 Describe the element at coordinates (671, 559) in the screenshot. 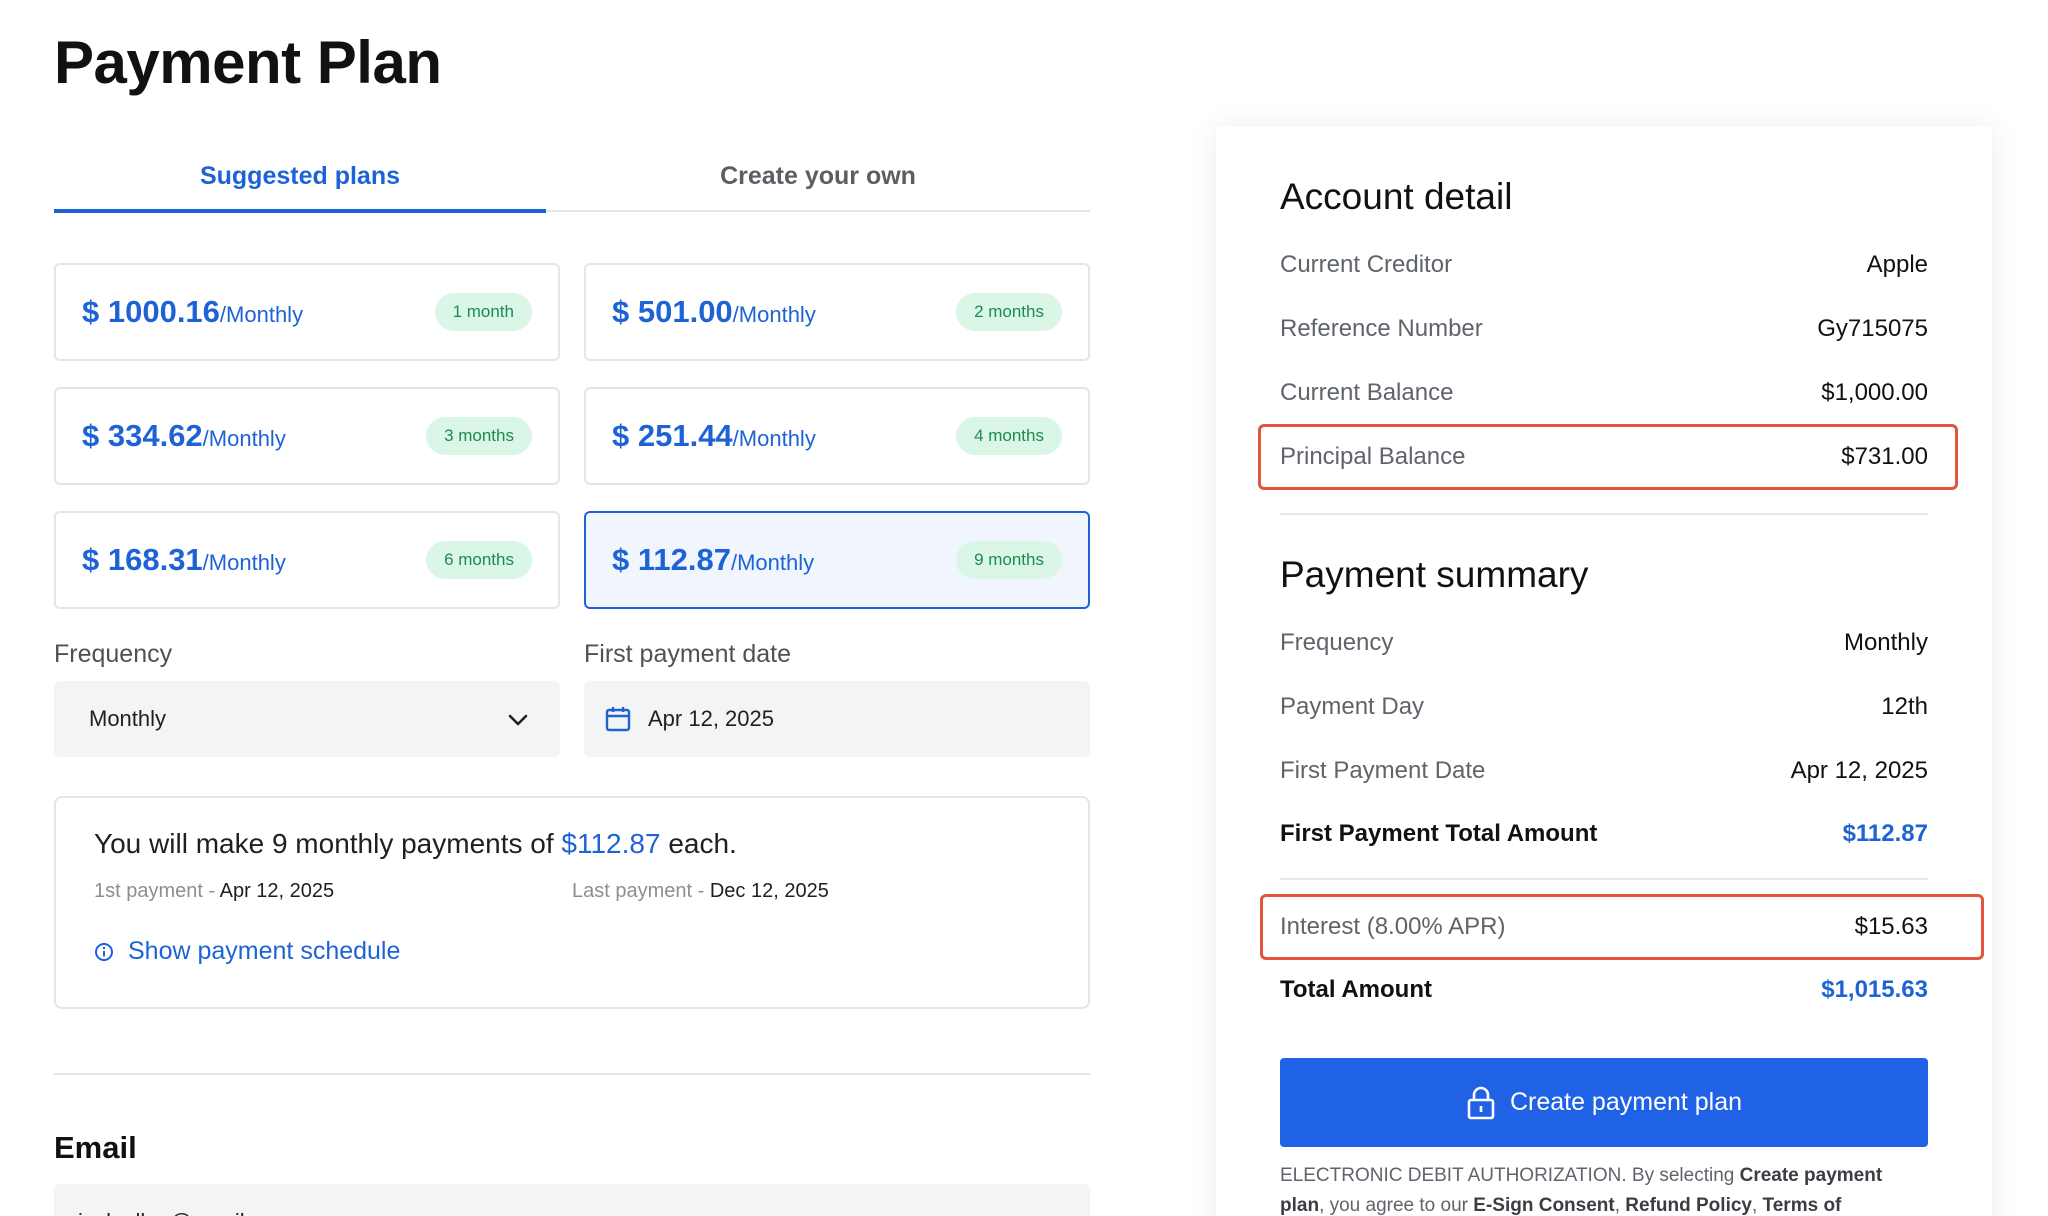

I see `plan-amount: $ 112.87` at that location.